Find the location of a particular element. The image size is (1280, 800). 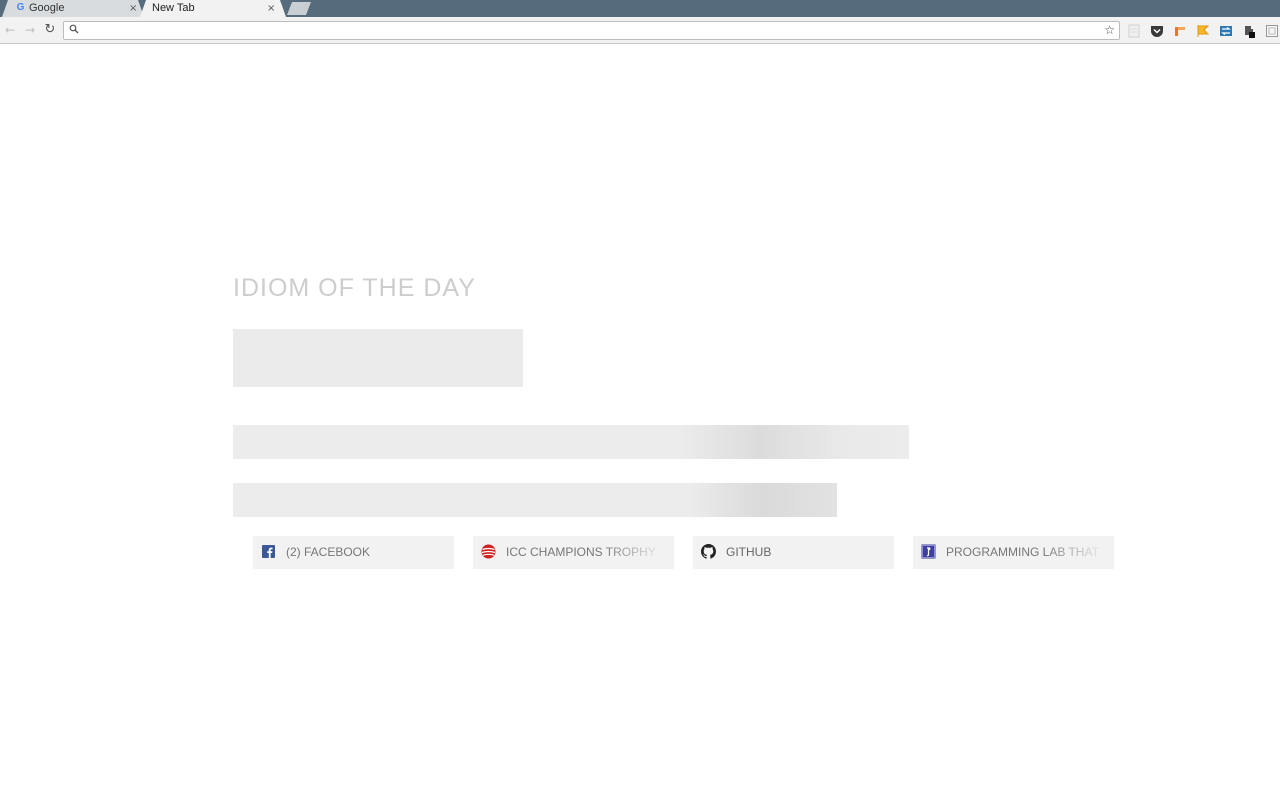

top-site-icc: ICC CHAMPIONS TROPHY is located at coordinates (573, 552).